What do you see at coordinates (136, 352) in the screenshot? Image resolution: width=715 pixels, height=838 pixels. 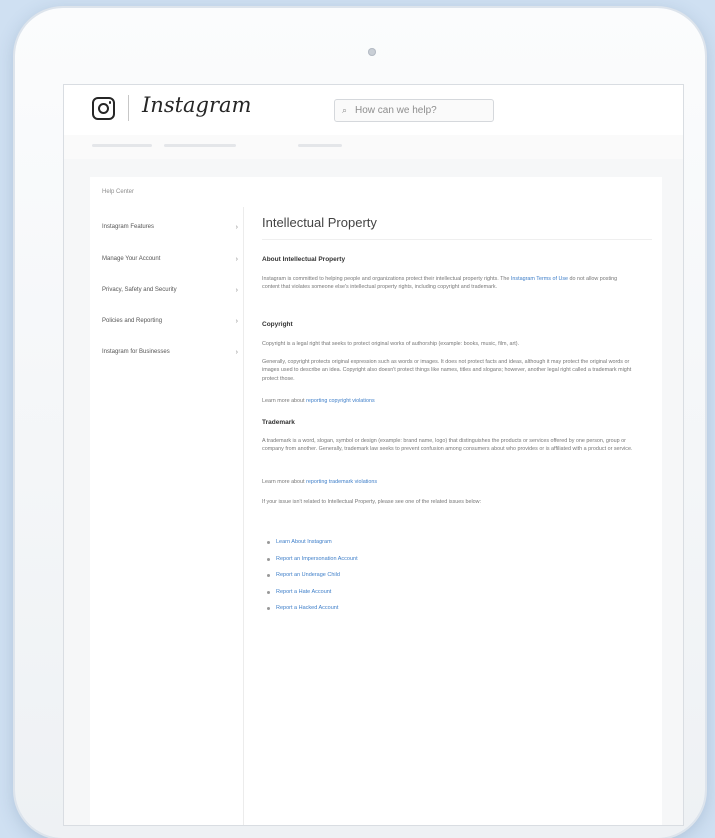 I see `sidebar-item-label: Instagram for Businesses` at bounding box center [136, 352].